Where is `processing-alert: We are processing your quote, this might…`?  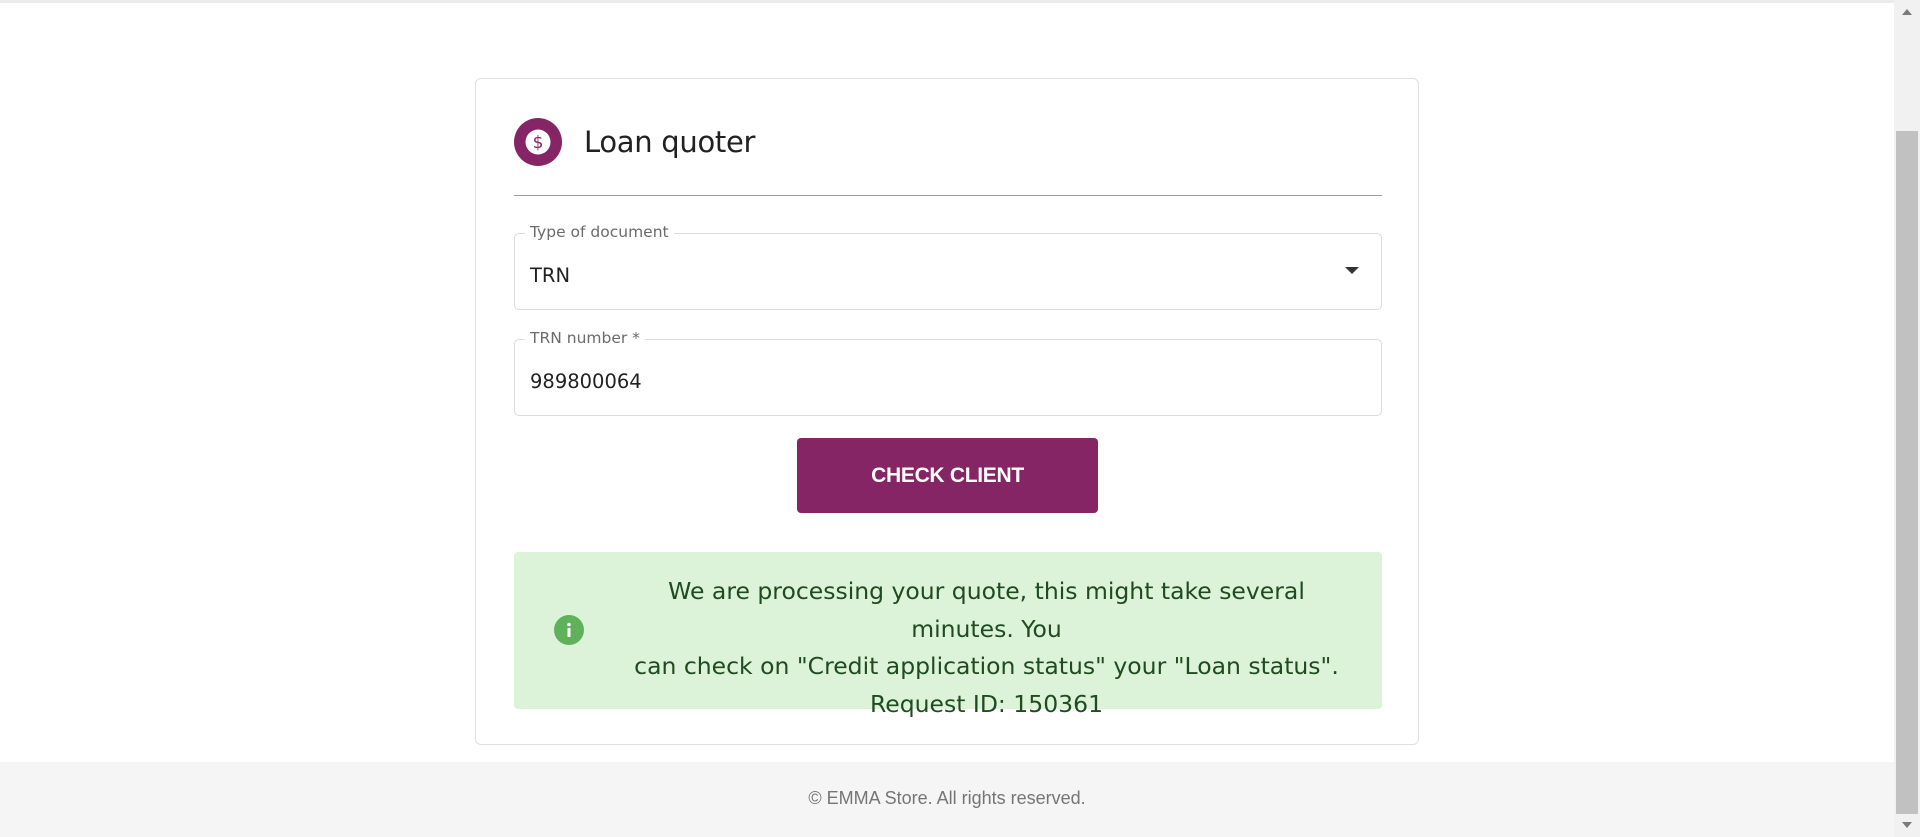
processing-alert: We are processing your quote, this might… is located at coordinates (948, 635).